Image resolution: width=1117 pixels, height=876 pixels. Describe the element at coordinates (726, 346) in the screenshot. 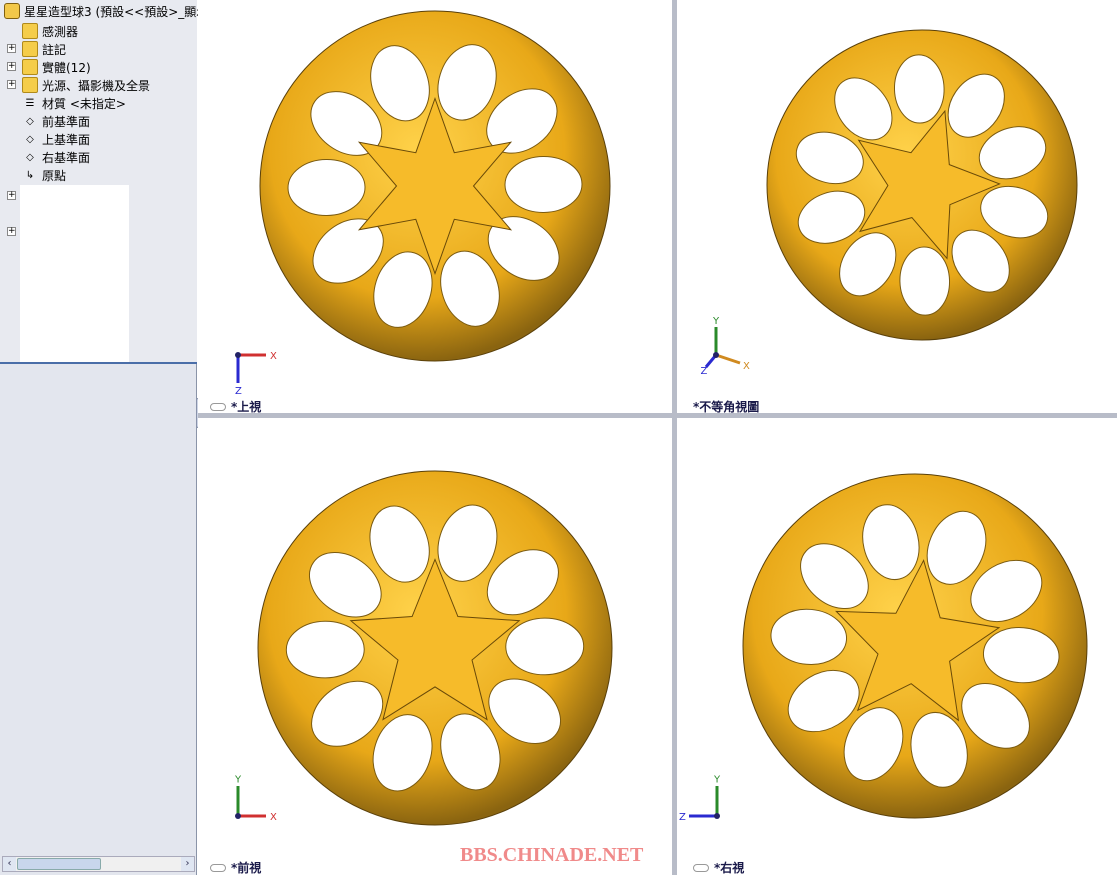

I see `axis-triad-icon: Y X Z` at that location.